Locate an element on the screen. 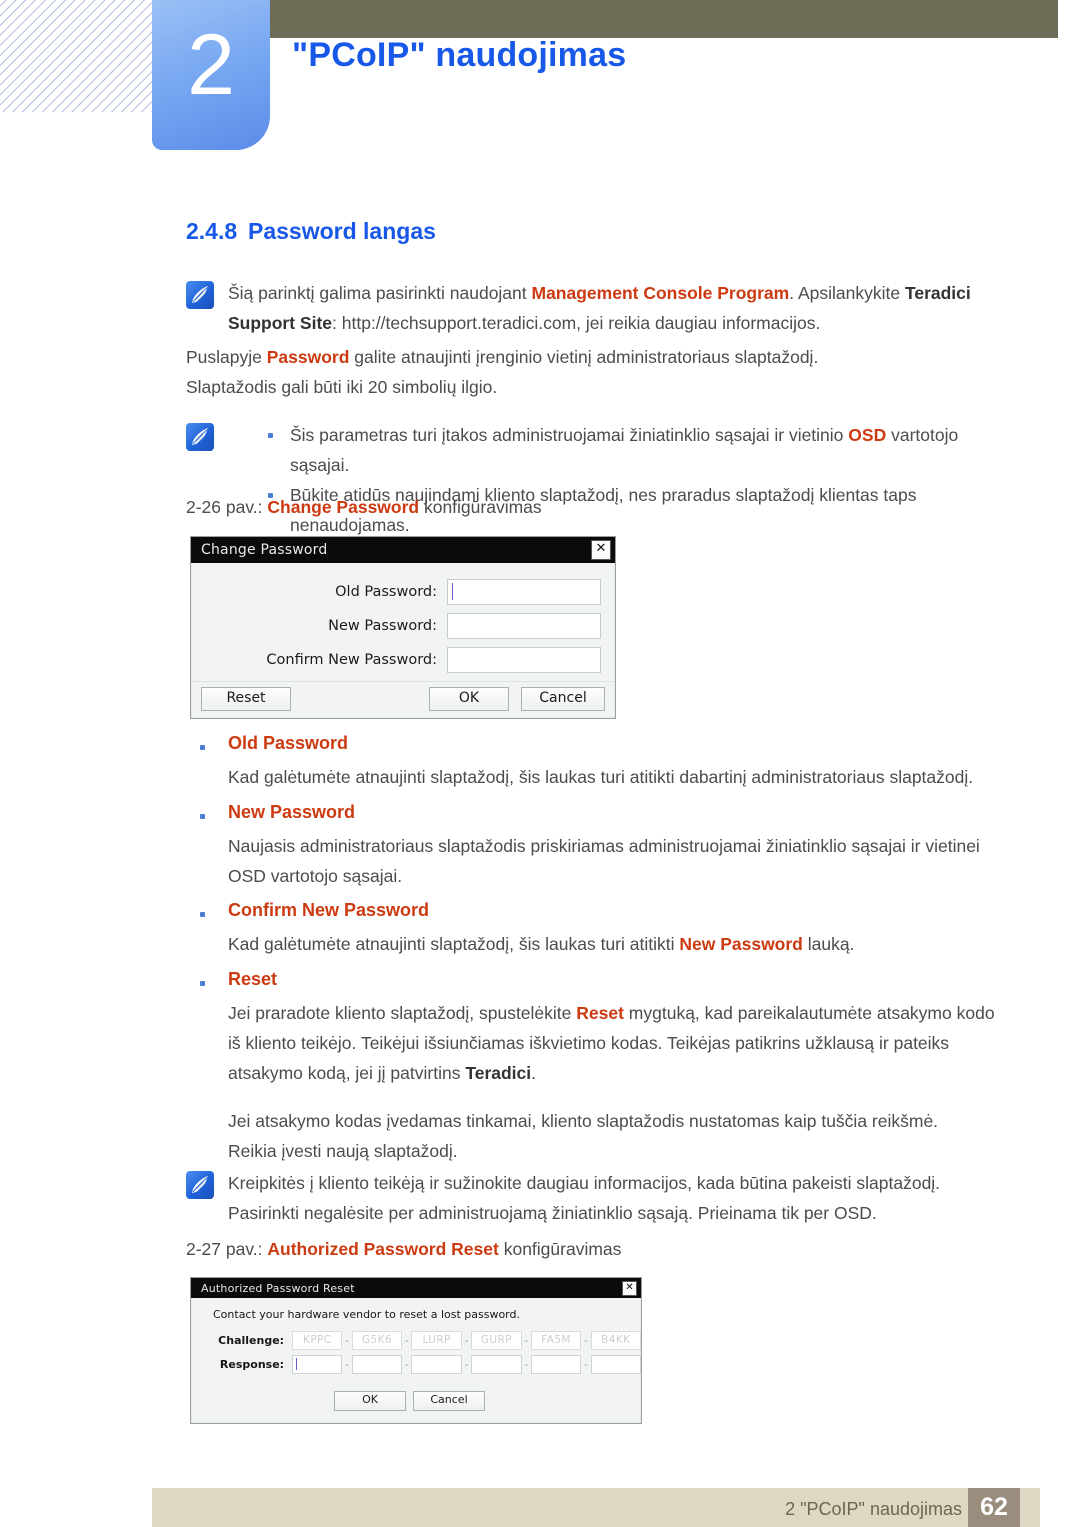  dialog-footer: OK Cancel is located at coordinates (416, 1403).